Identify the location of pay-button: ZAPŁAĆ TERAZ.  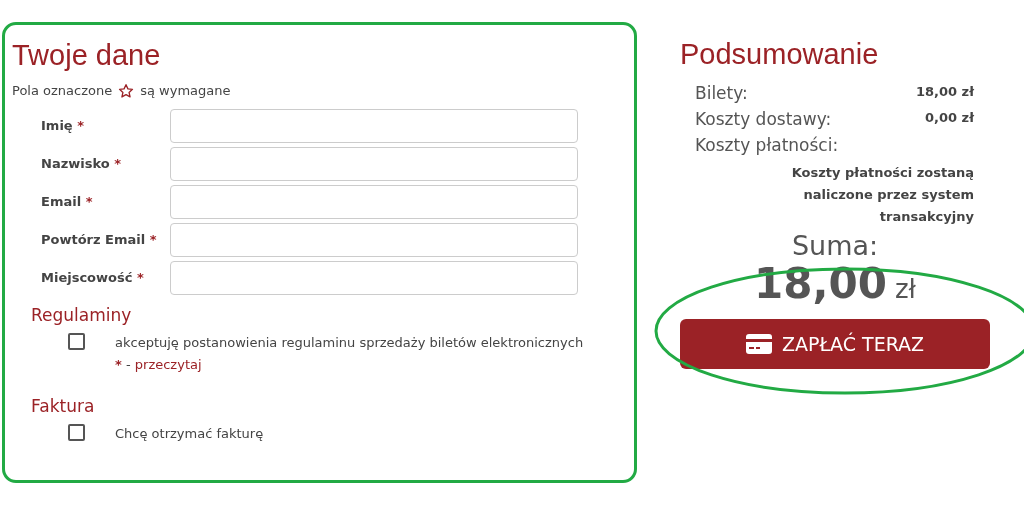
(835, 344).